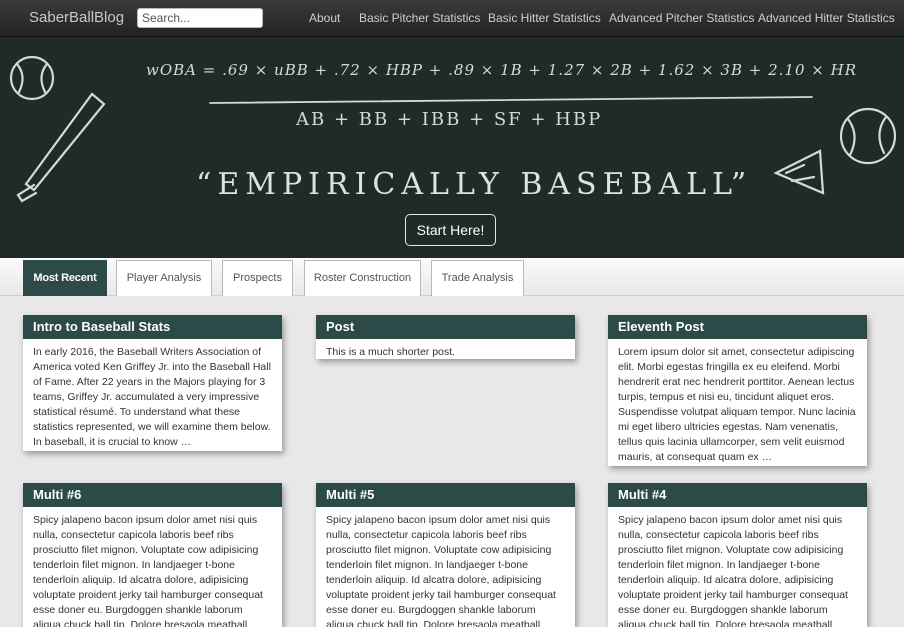  I want to click on post-title: Multi #5, so click(445, 495).